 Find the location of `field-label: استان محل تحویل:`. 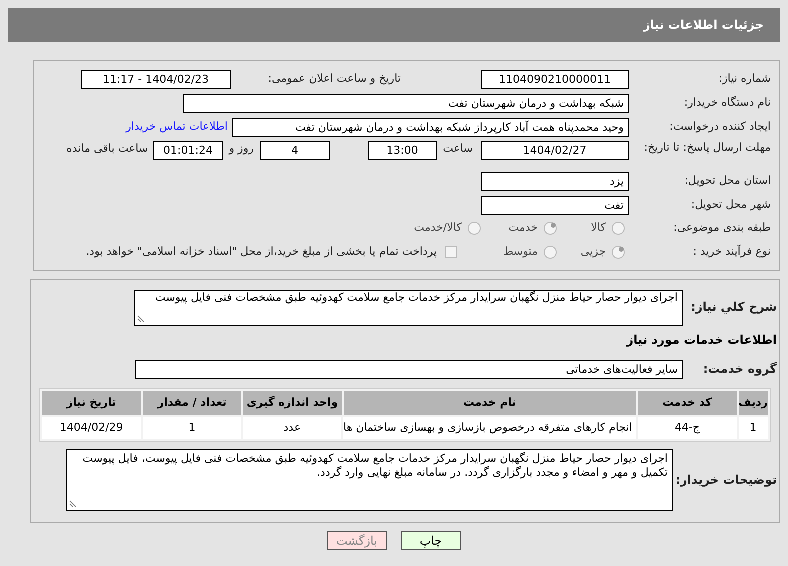

field-label: استان محل تحویل: is located at coordinates (728, 180).